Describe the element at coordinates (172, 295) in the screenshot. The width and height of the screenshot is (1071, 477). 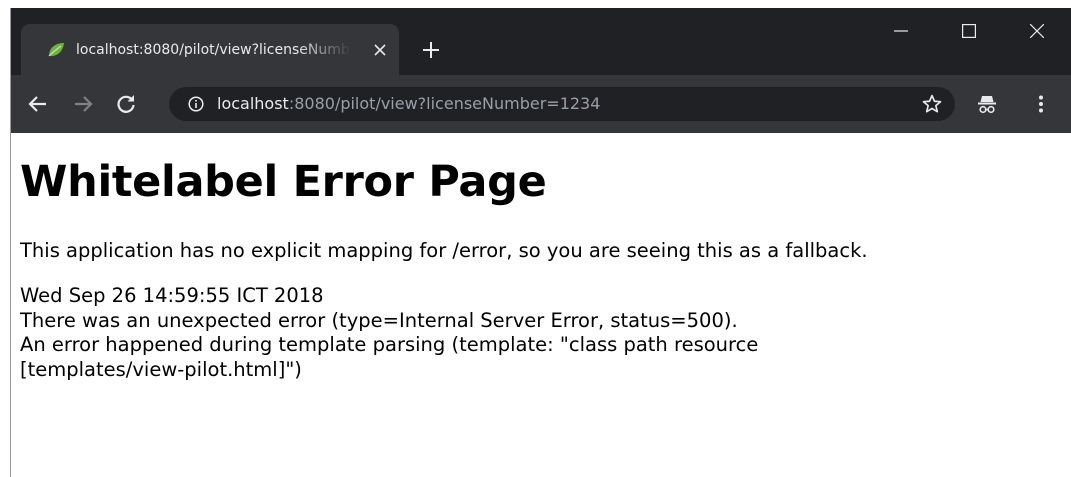
I see `error-timestamp: Wed Sep 26 14:59:55 ICT 2018` at that location.